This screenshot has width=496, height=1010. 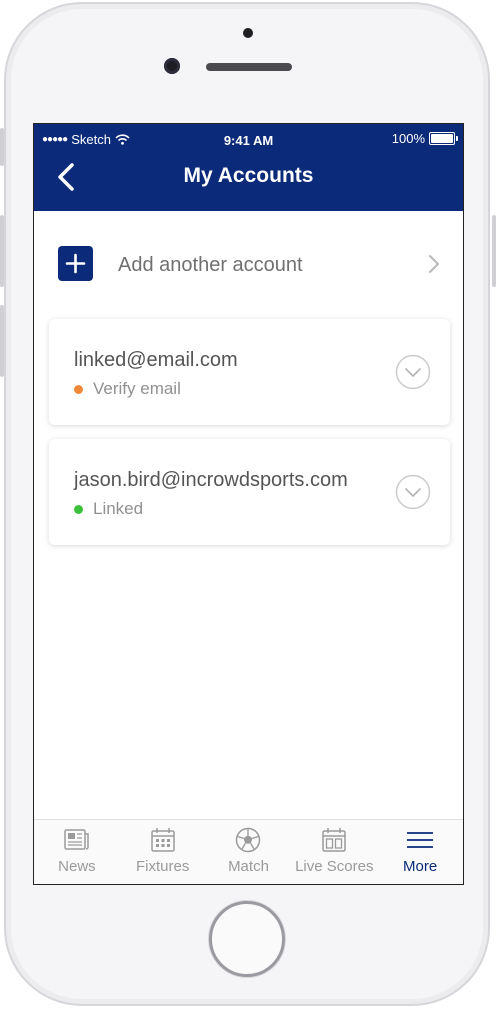 I want to click on earpiece-speaker, so click(x=249, y=67).